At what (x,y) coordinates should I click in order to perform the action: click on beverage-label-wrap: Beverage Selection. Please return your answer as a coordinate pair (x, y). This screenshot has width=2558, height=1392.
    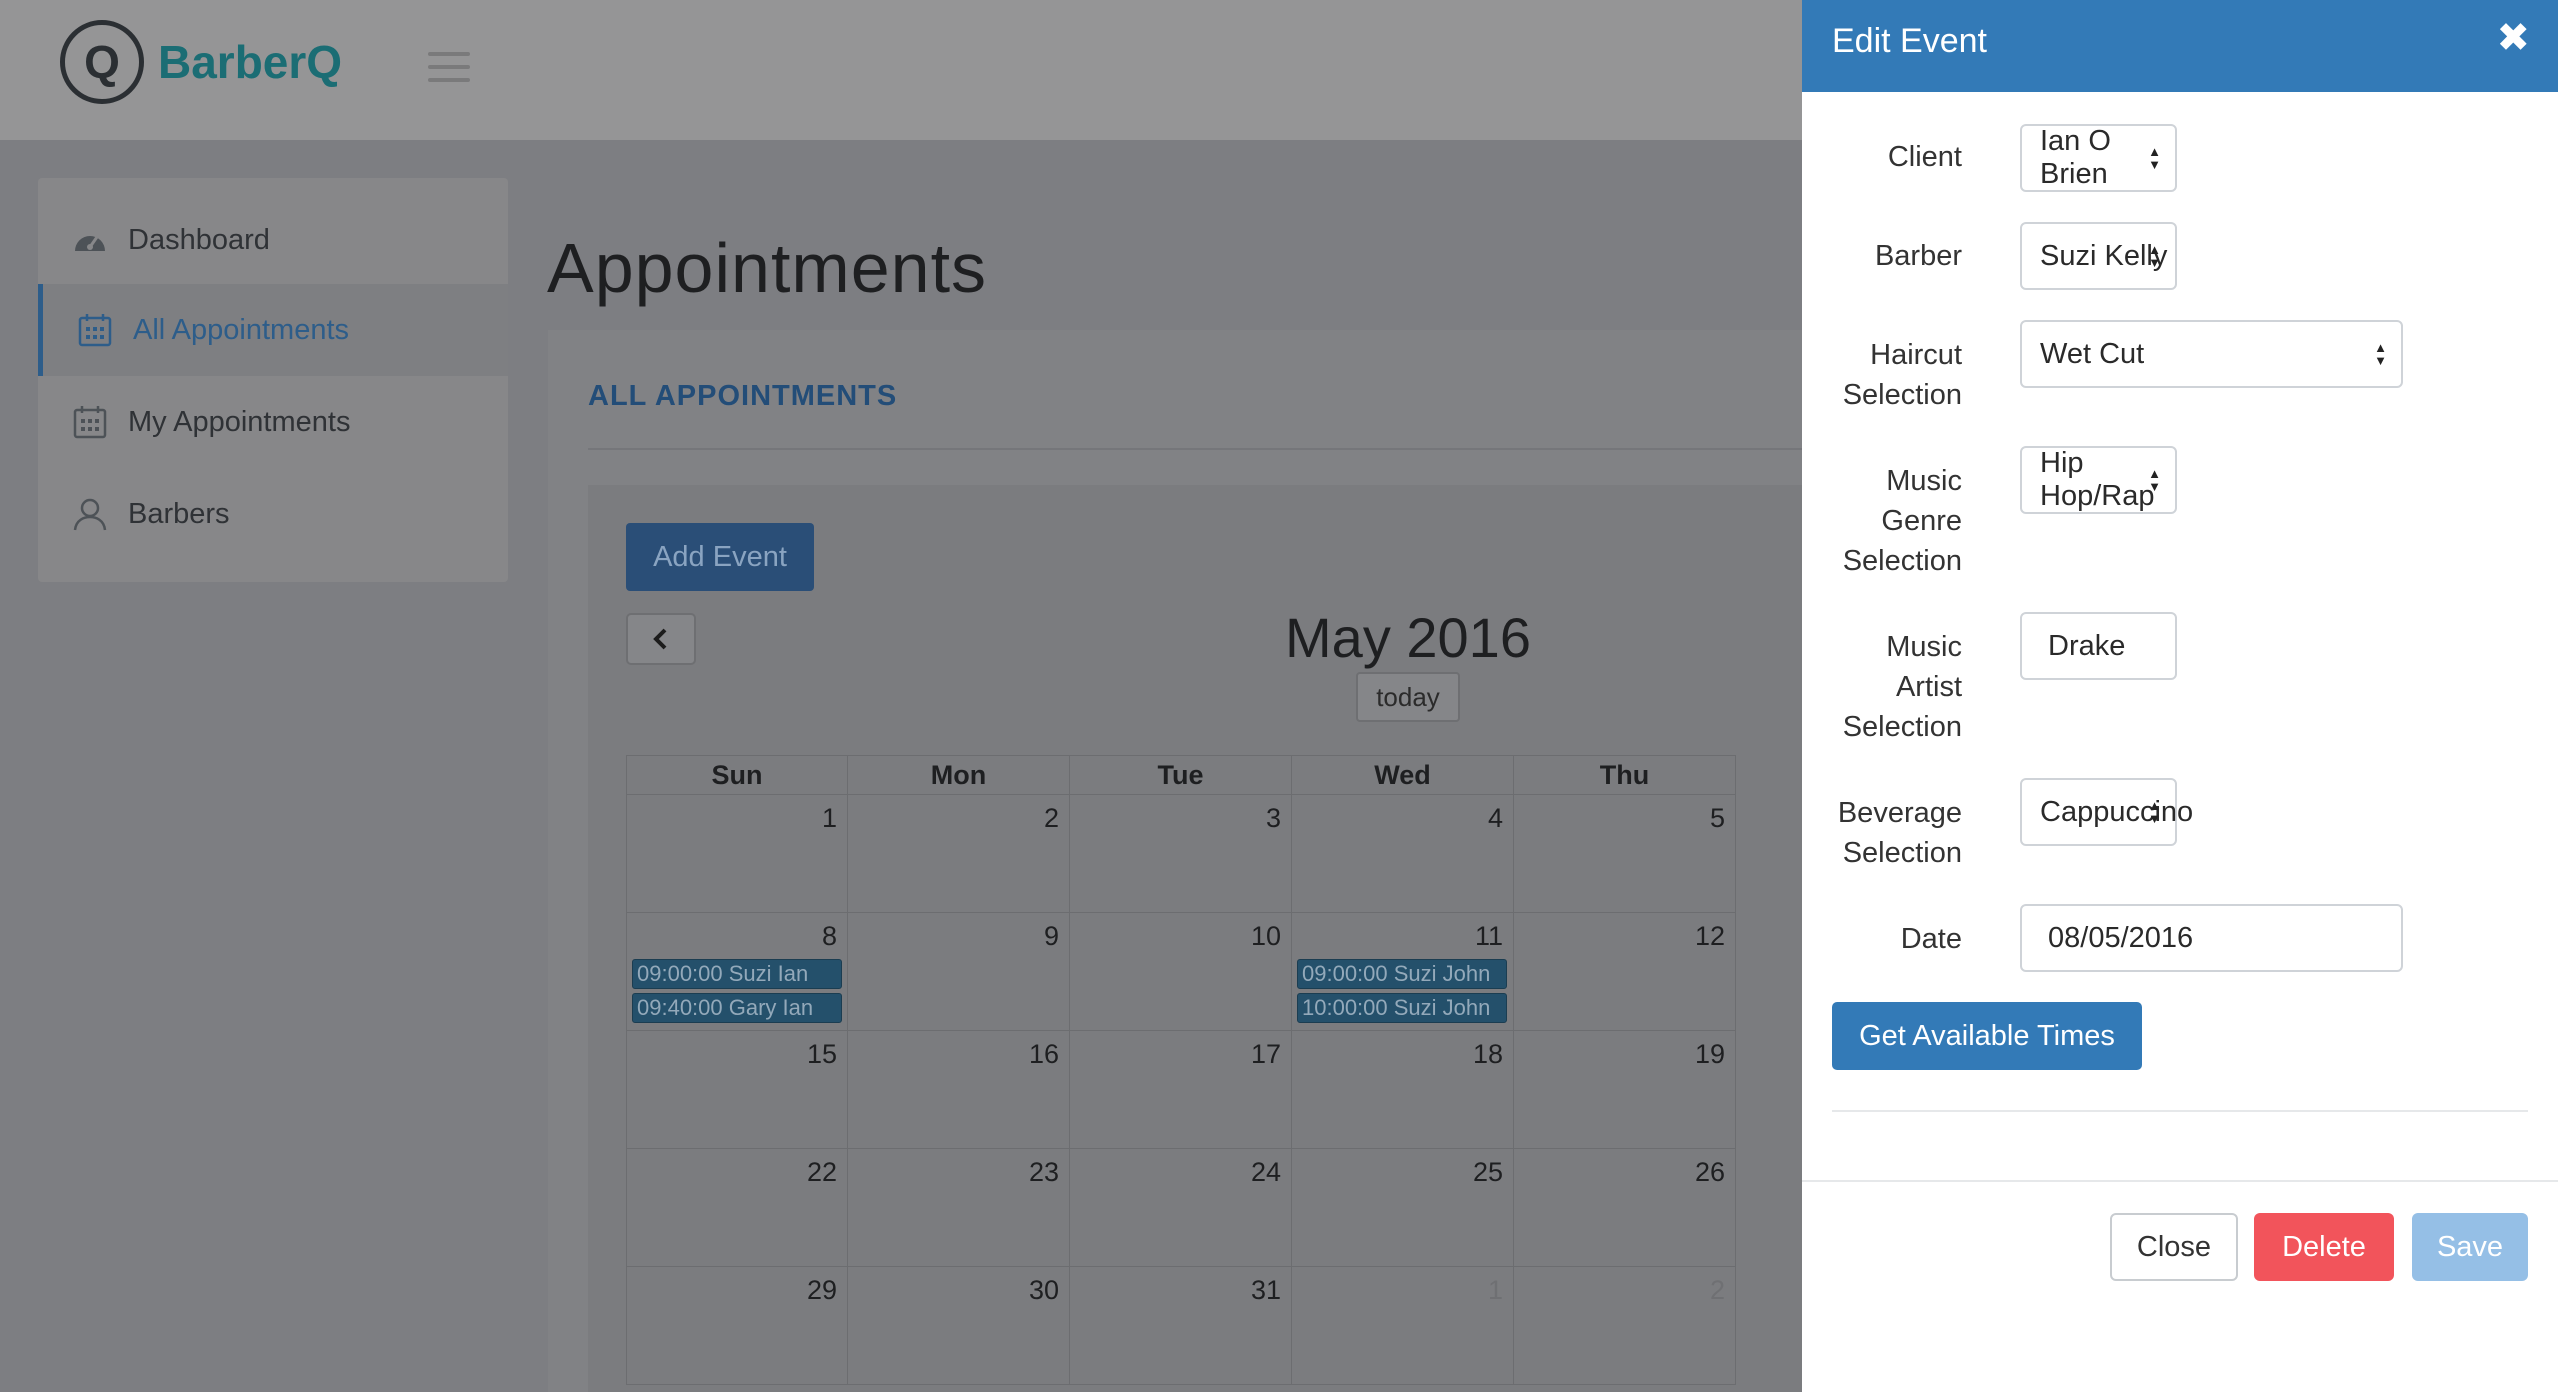
    Looking at the image, I should click on (1882, 833).